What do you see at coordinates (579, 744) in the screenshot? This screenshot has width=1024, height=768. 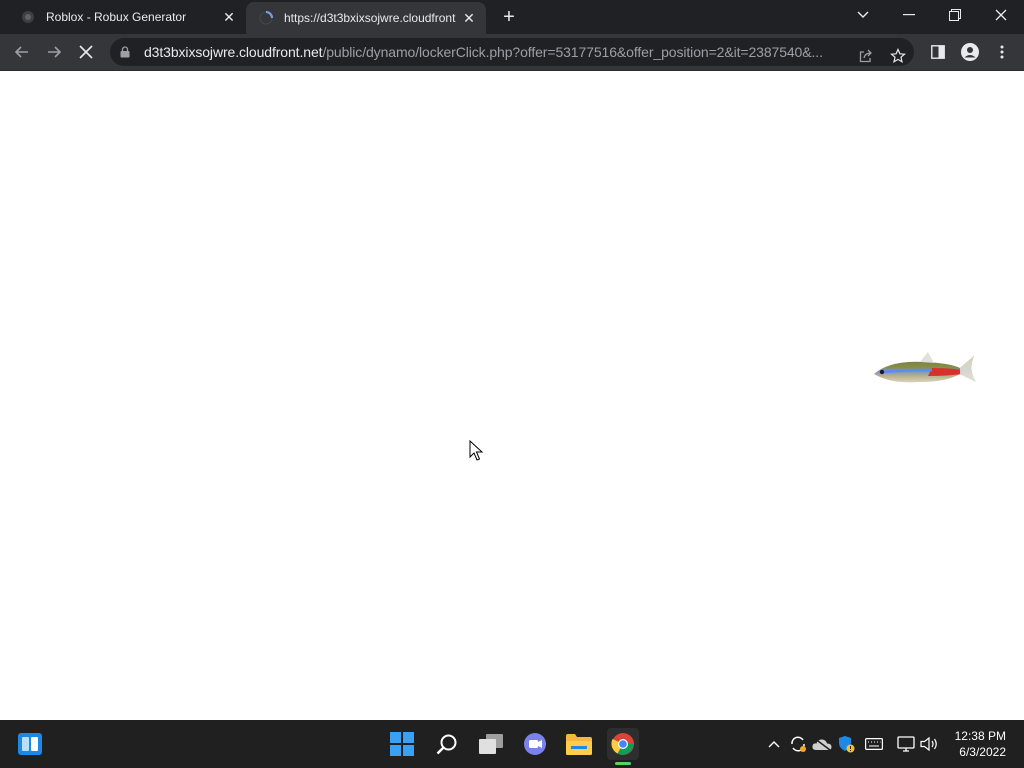 I see `file-explorer-icon` at bounding box center [579, 744].